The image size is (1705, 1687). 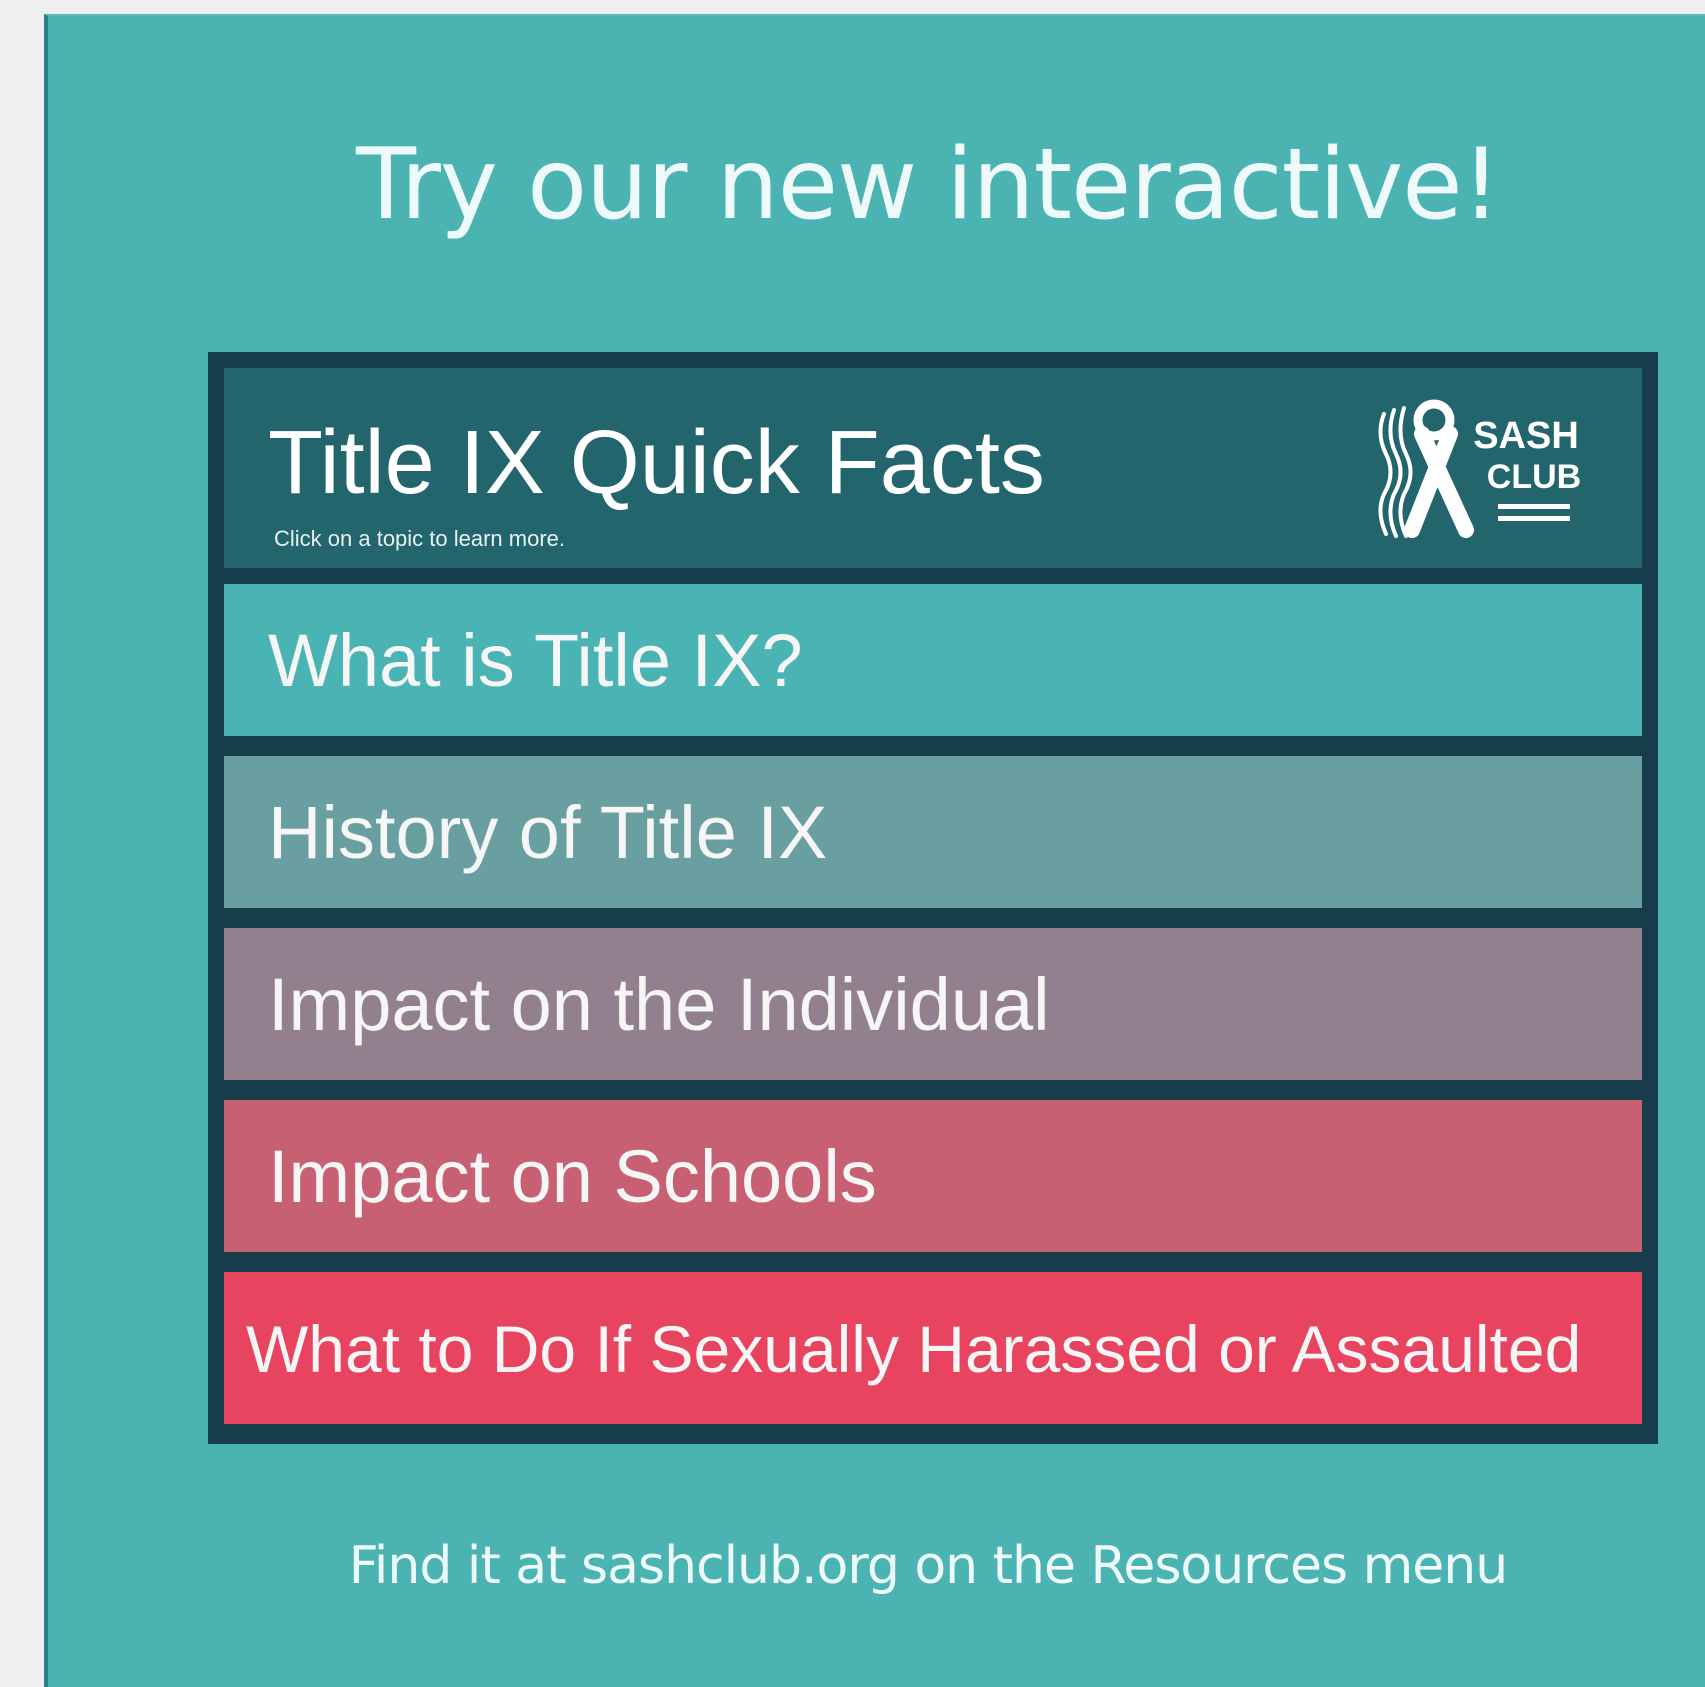 What do you see at coordinates (656, 463) in the screenshot?
I see `widget-title: Title IX Quick Facts` at bounding box center [656, 463].